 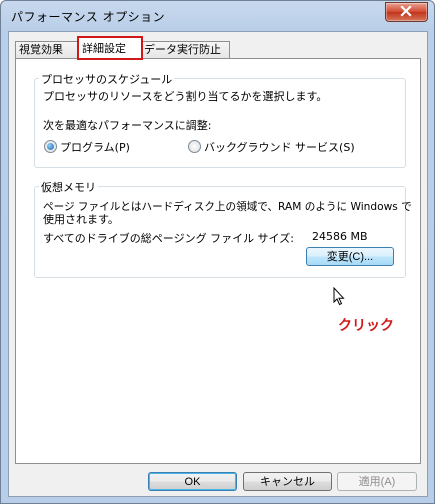 I want to click on tab-data-execution-prevention: データ実行防止, so click(x=185, y=49).